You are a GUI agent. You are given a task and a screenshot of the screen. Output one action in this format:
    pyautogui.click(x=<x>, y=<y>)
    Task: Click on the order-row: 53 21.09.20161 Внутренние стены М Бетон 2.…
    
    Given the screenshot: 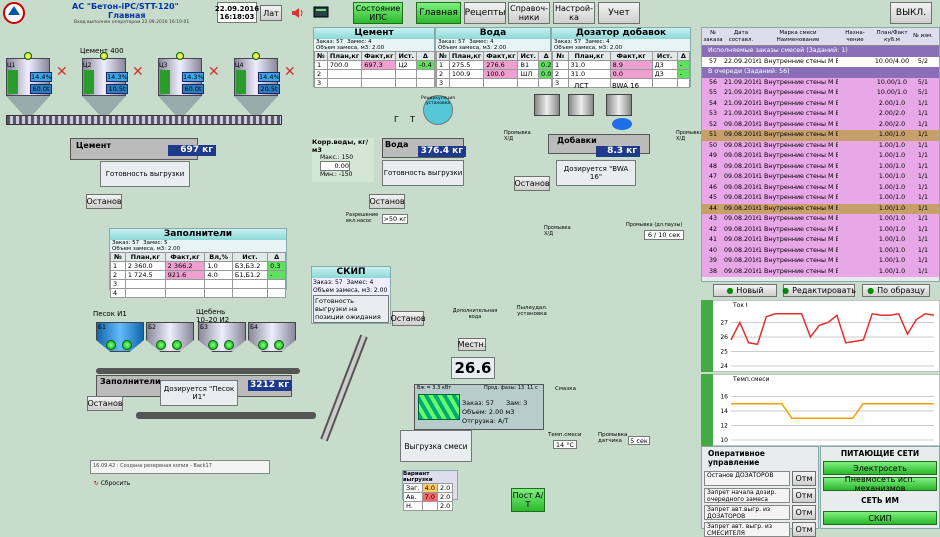 What is the action you would take?
    pyautogui.click(x=820, y=114)
    